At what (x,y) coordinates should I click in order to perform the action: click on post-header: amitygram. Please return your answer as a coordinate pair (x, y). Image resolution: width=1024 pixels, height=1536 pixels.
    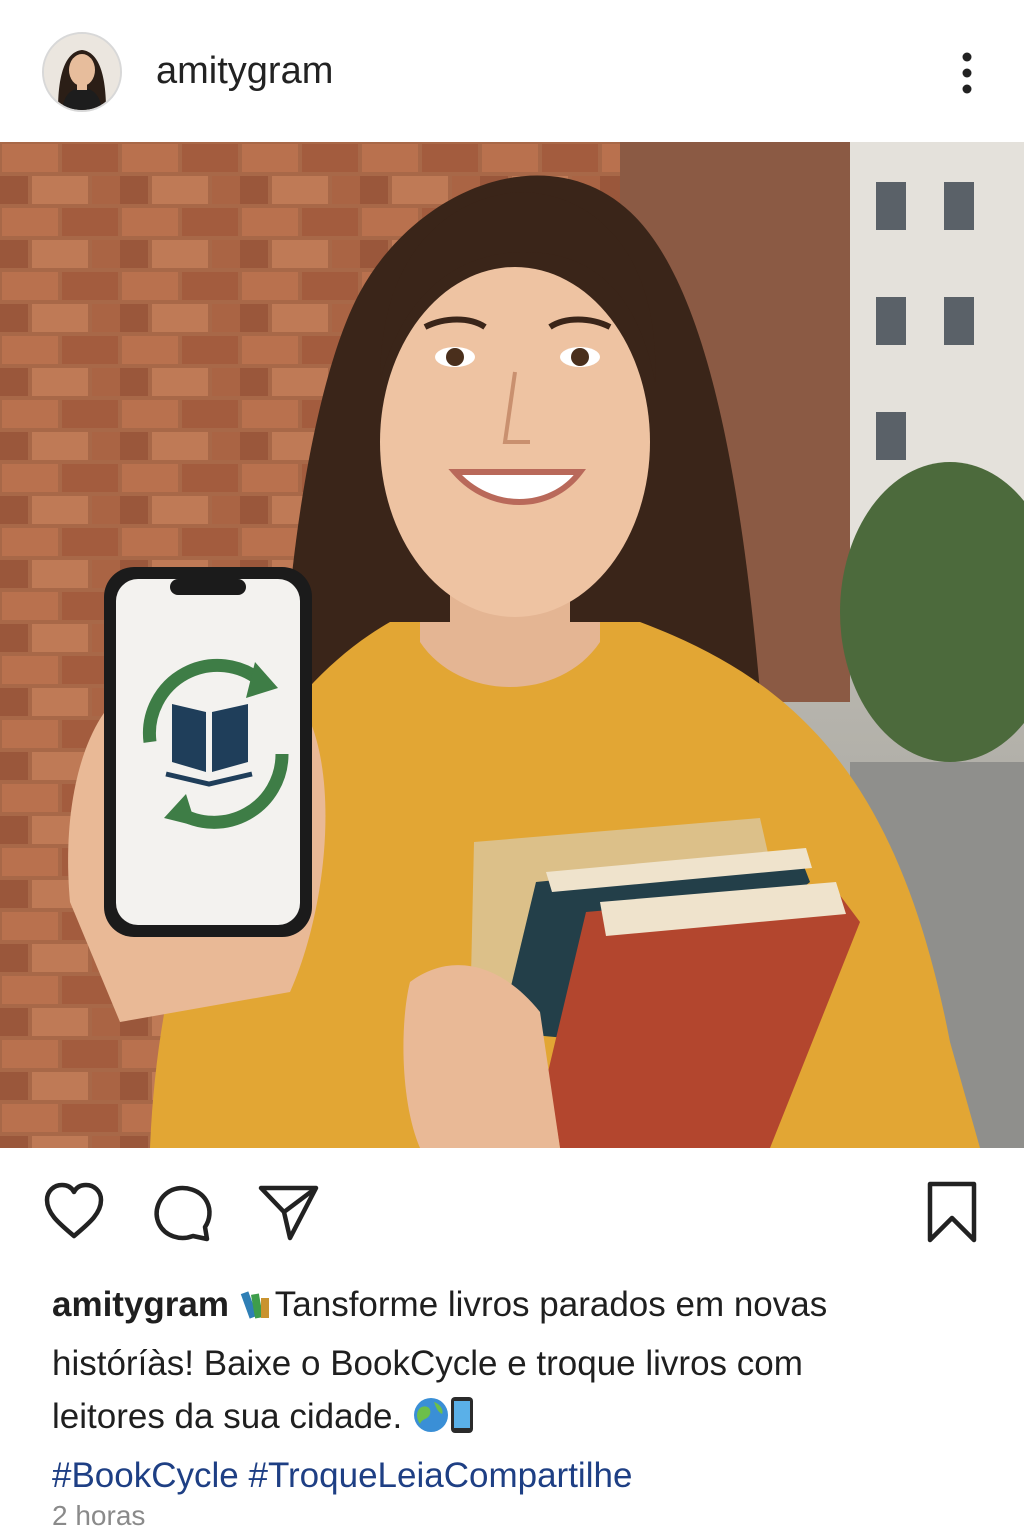
    Looking at the image, I should click on (512, 71).